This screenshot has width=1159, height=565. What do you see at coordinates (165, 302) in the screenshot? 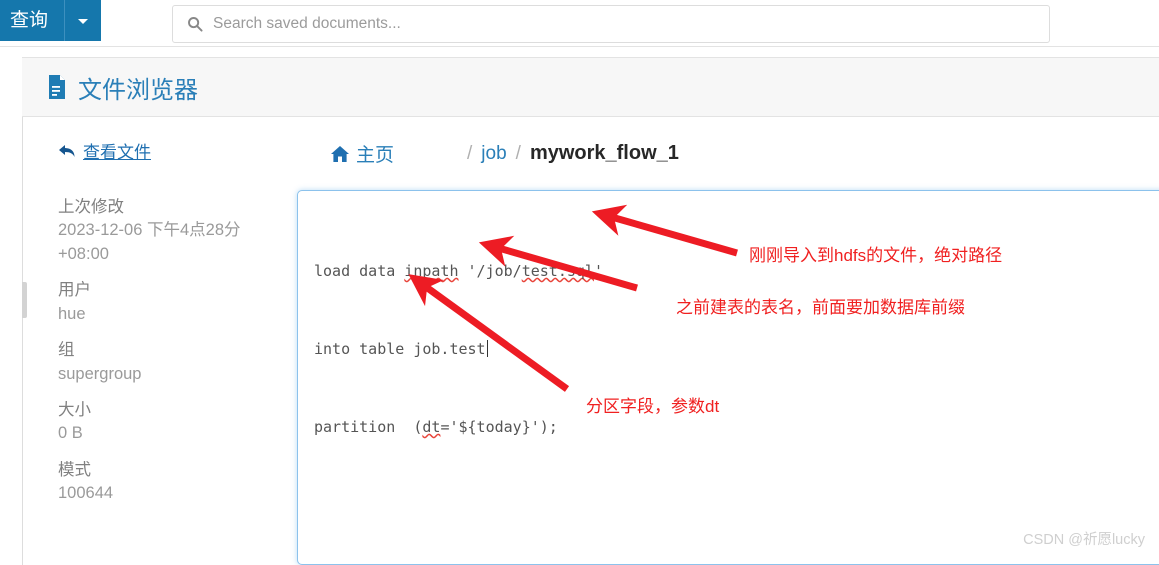
I see `meta-item-user: 用户 hue` at bounding box center [165, 302].